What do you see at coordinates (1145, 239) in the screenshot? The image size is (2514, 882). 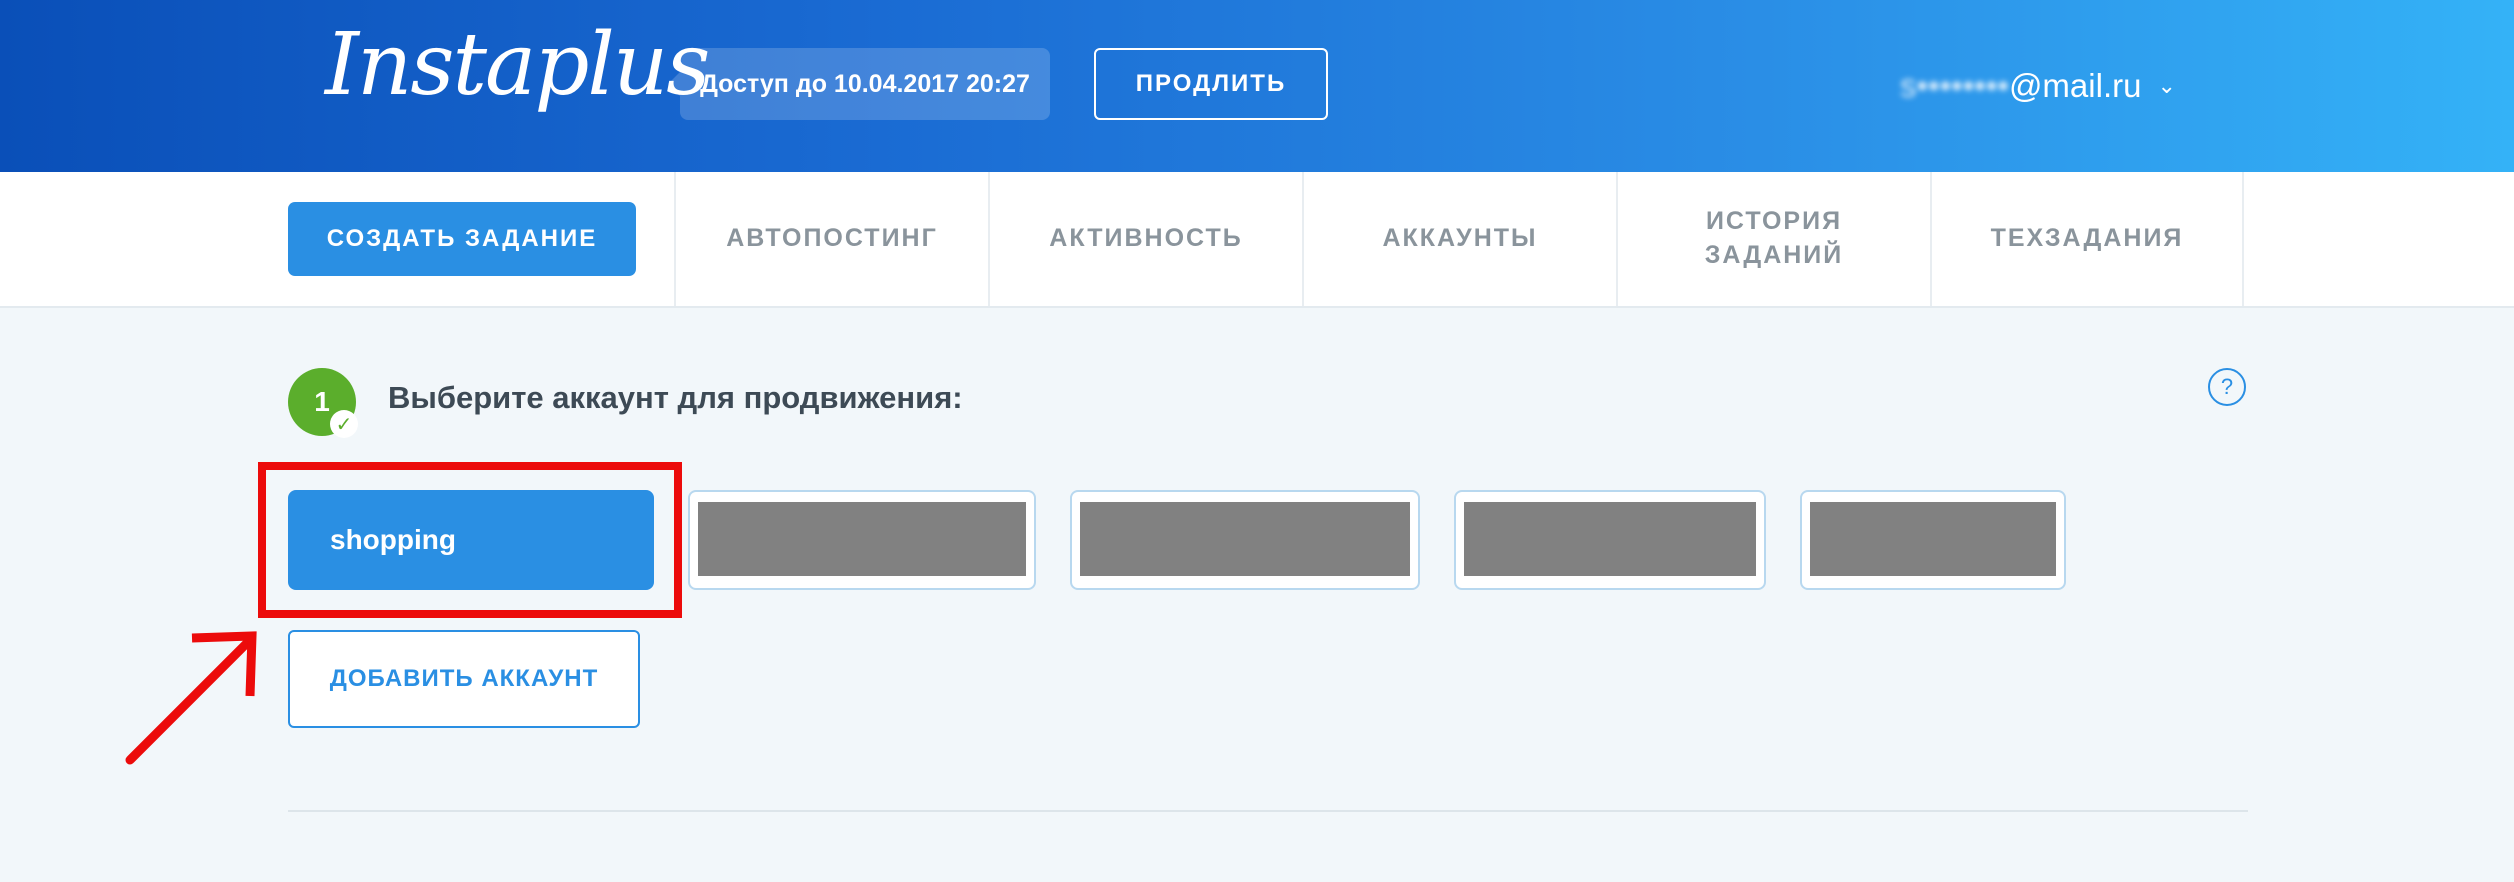 I see `tab-activity: АКТИВНОСТЬ` at bounding box center [1145, 239].